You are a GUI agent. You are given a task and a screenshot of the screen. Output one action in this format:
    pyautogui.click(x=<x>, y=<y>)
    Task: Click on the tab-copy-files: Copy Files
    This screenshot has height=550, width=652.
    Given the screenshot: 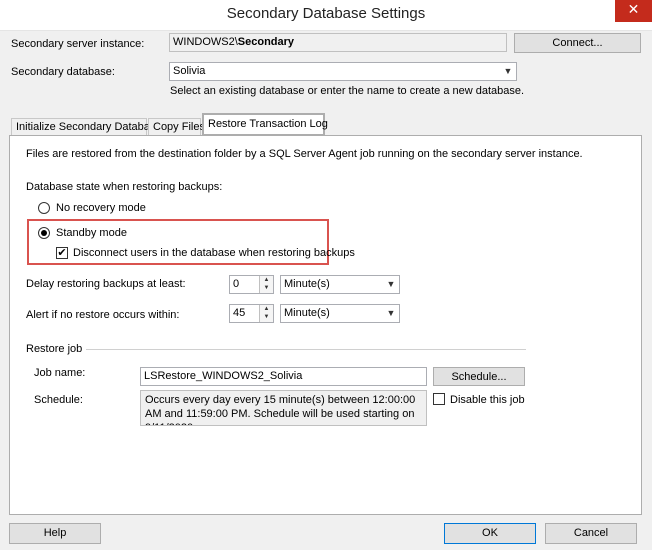 What is the action you would take?
    pyautogui.click(x=176, y=127)
    